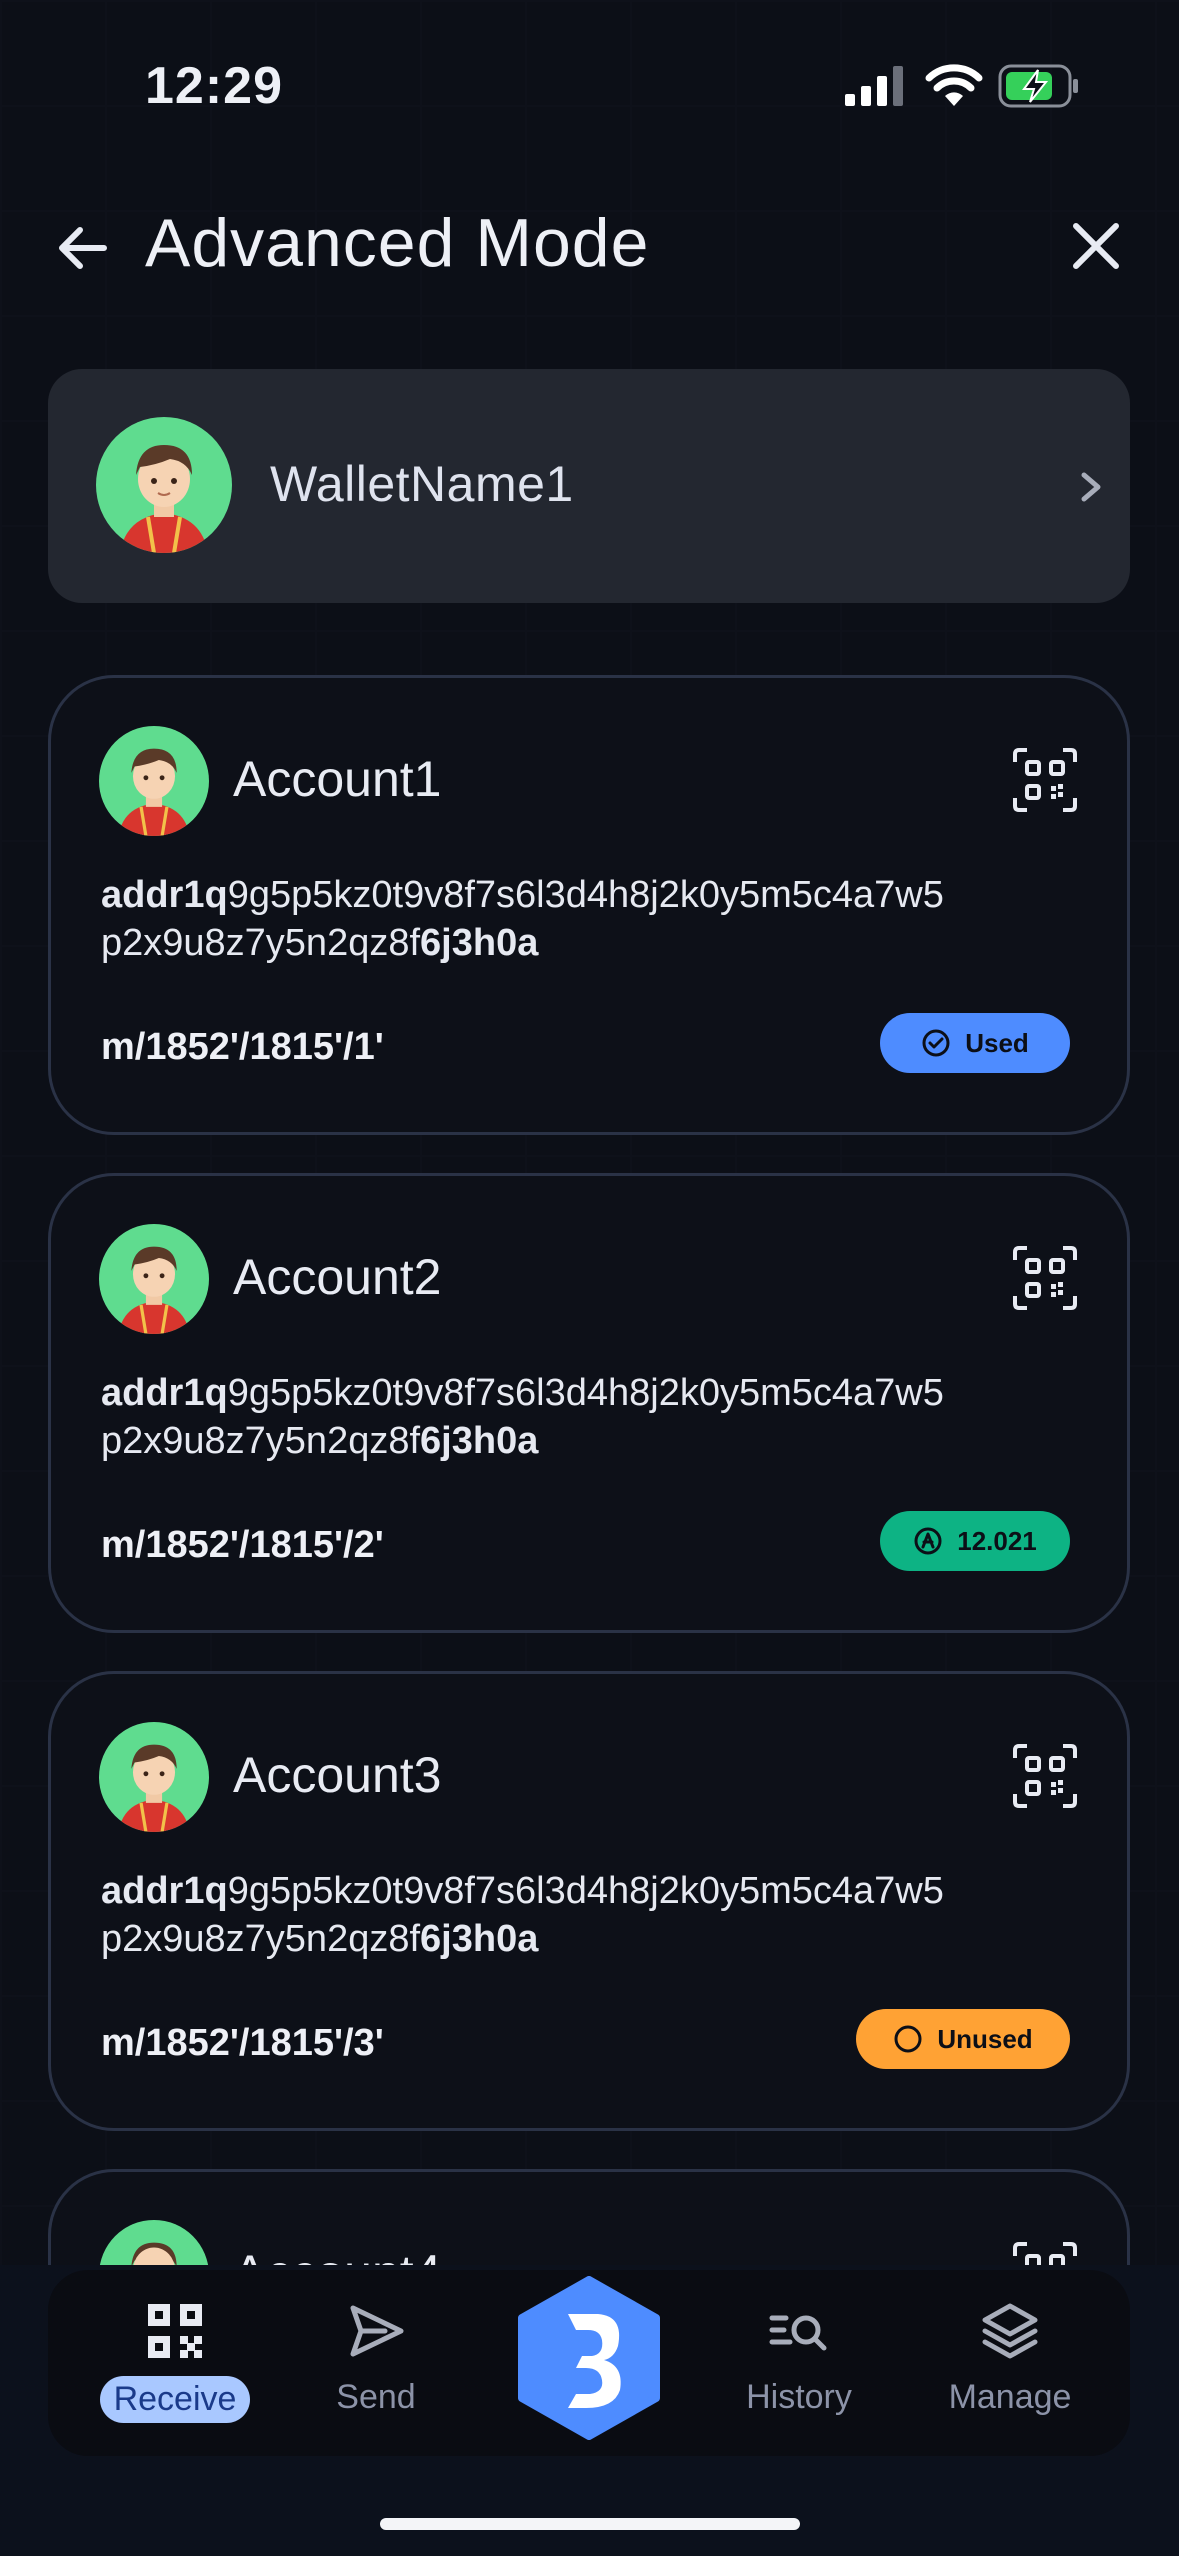 Image resolution: width=1179 pixels, height=2556 pixels. What do you see at coordinates (242, 2043) in the screenshot?
I see `derivation-path: m/1852'/1815'/3'` at bounding box center [242, 2043].